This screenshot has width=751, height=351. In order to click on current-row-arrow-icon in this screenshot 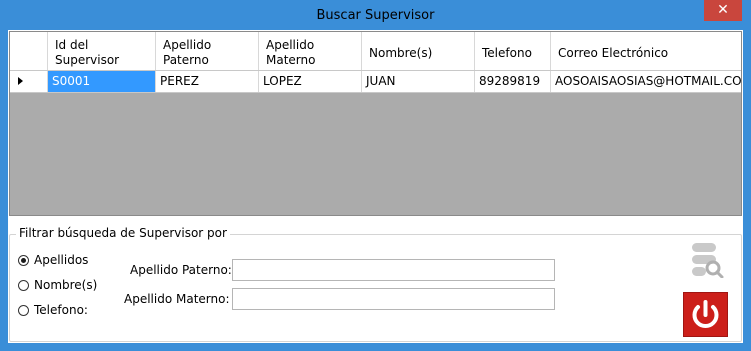, I will do `click(20, 81)`.